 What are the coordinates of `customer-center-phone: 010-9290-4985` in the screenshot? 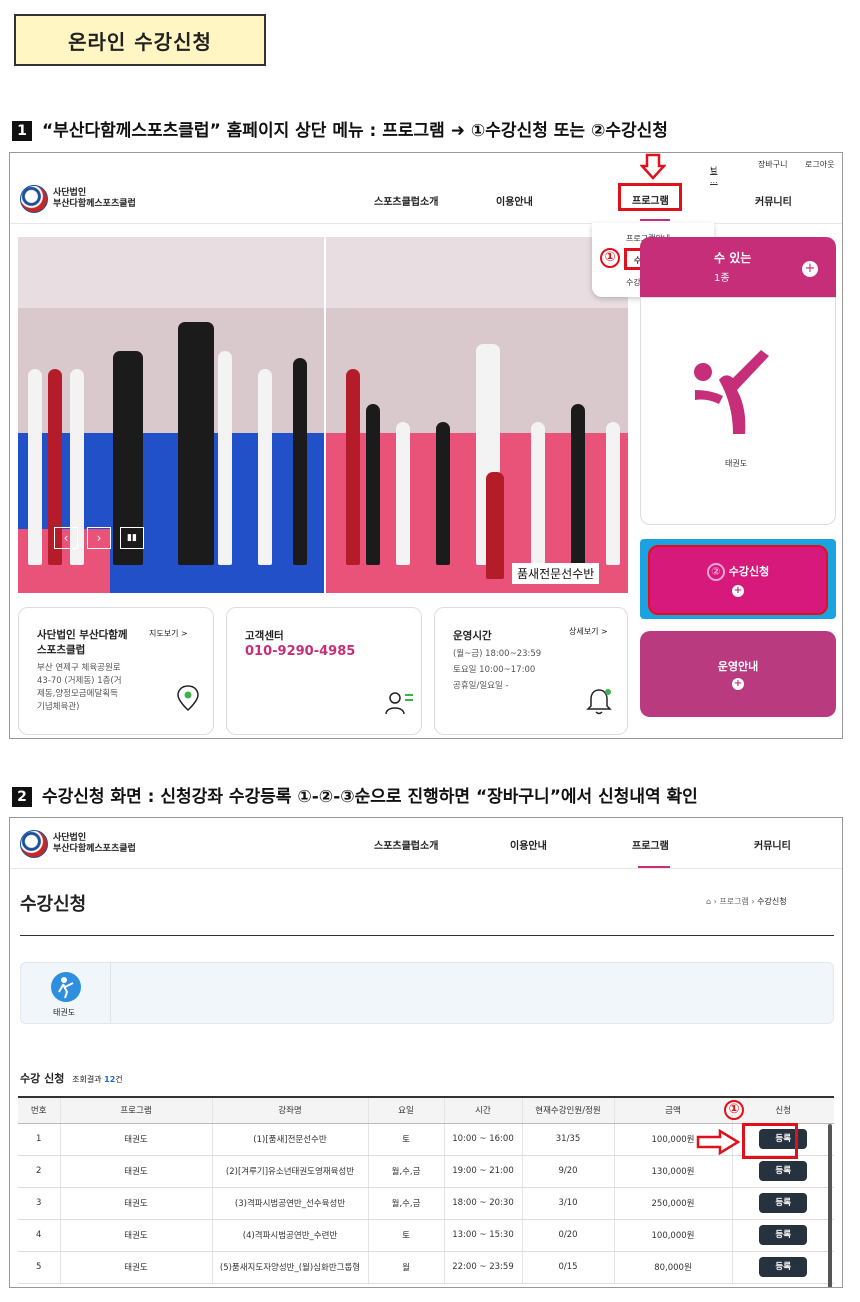 It's located at (300, 651).